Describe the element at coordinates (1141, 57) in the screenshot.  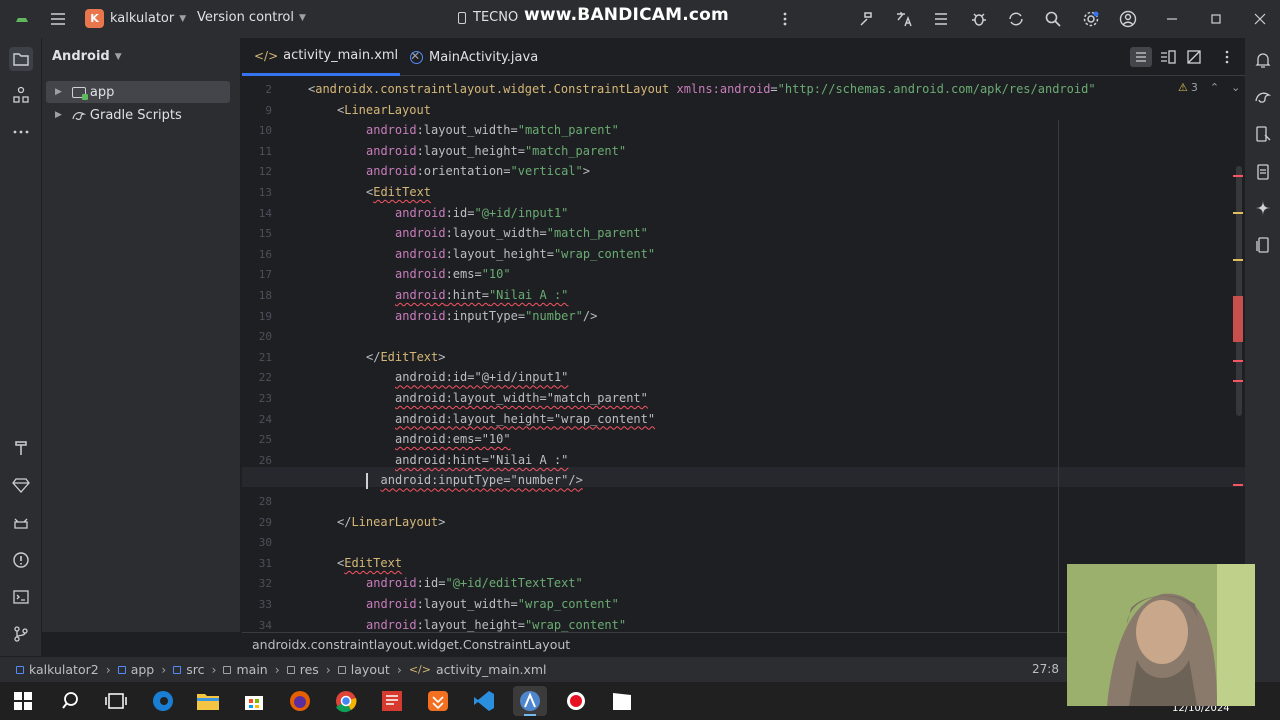
I see `code-view-button` at that location.